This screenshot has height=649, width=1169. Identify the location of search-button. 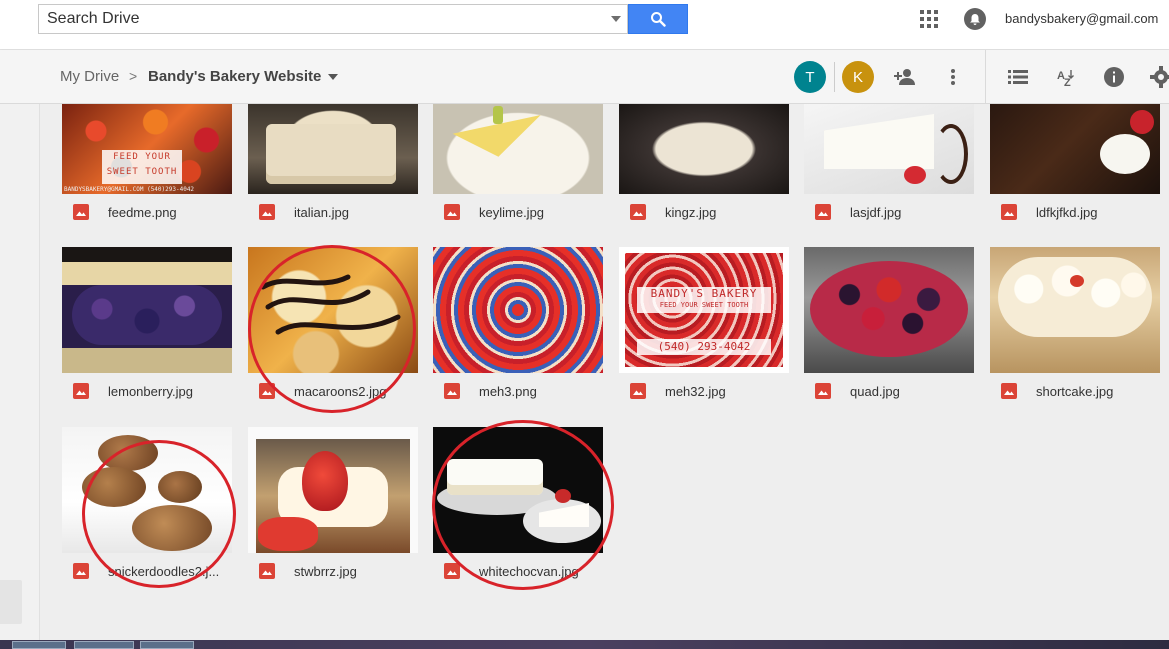
(658, 19).